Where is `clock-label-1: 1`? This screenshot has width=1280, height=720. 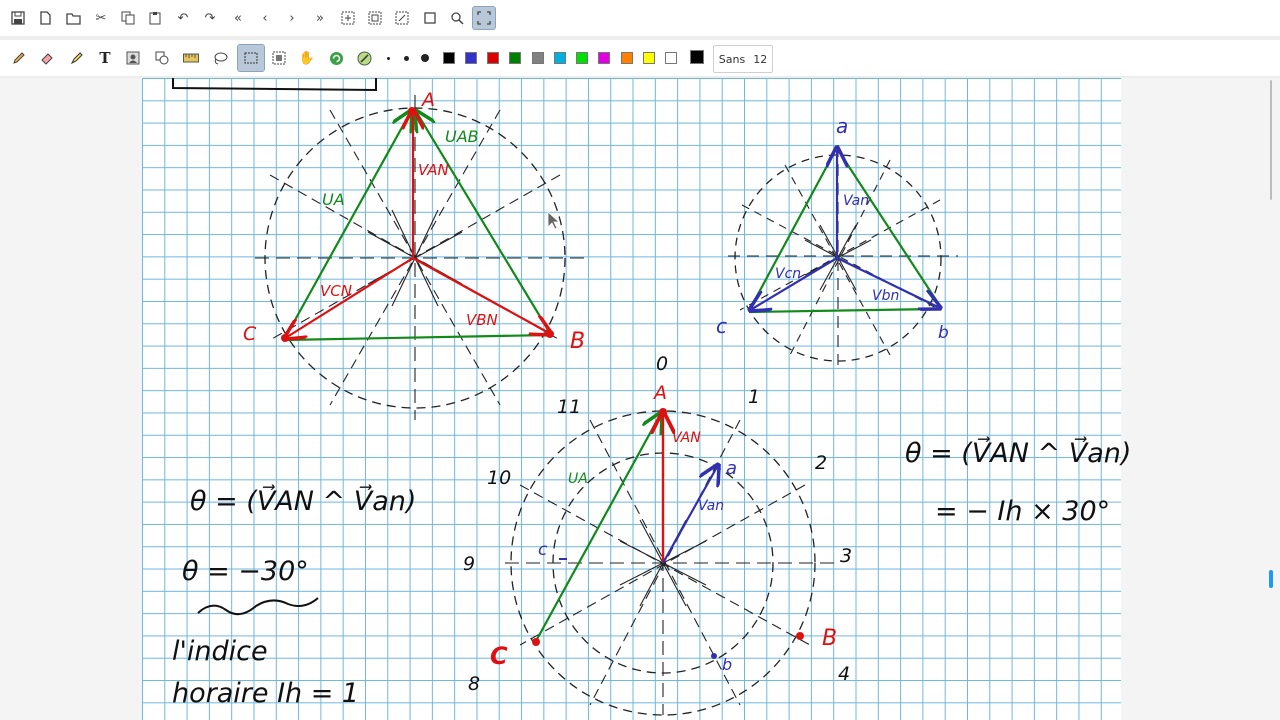 clock-label-1: 1 is located at coordinates (754, 397).